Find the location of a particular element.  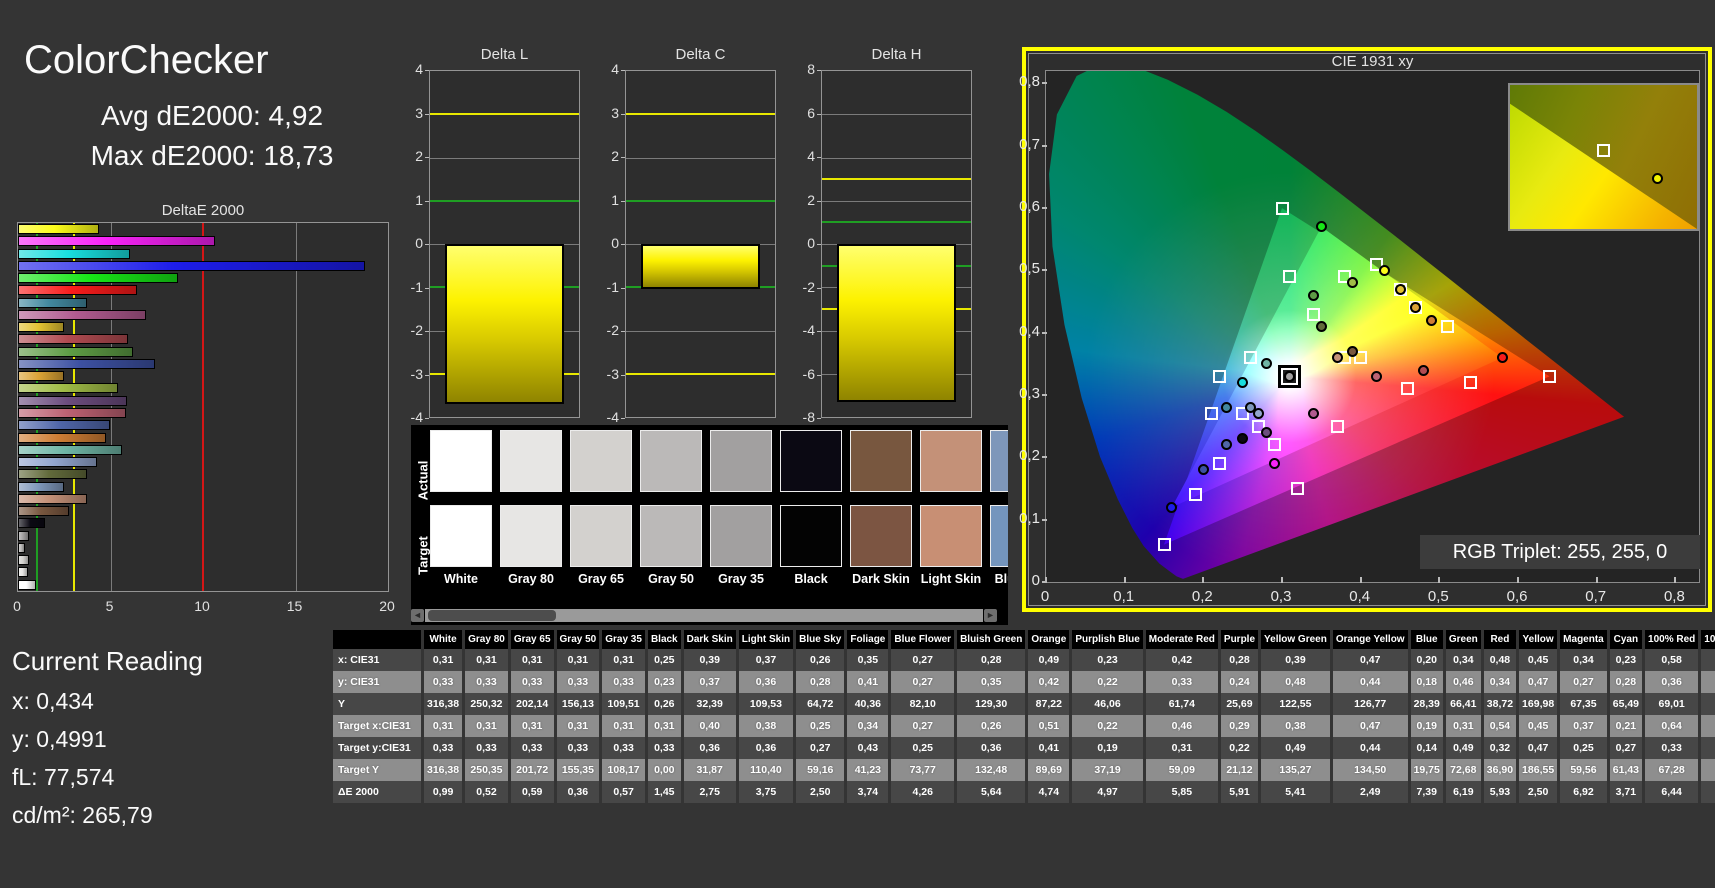

table-cell: 69,01 is located at coordinates (1672, 704).